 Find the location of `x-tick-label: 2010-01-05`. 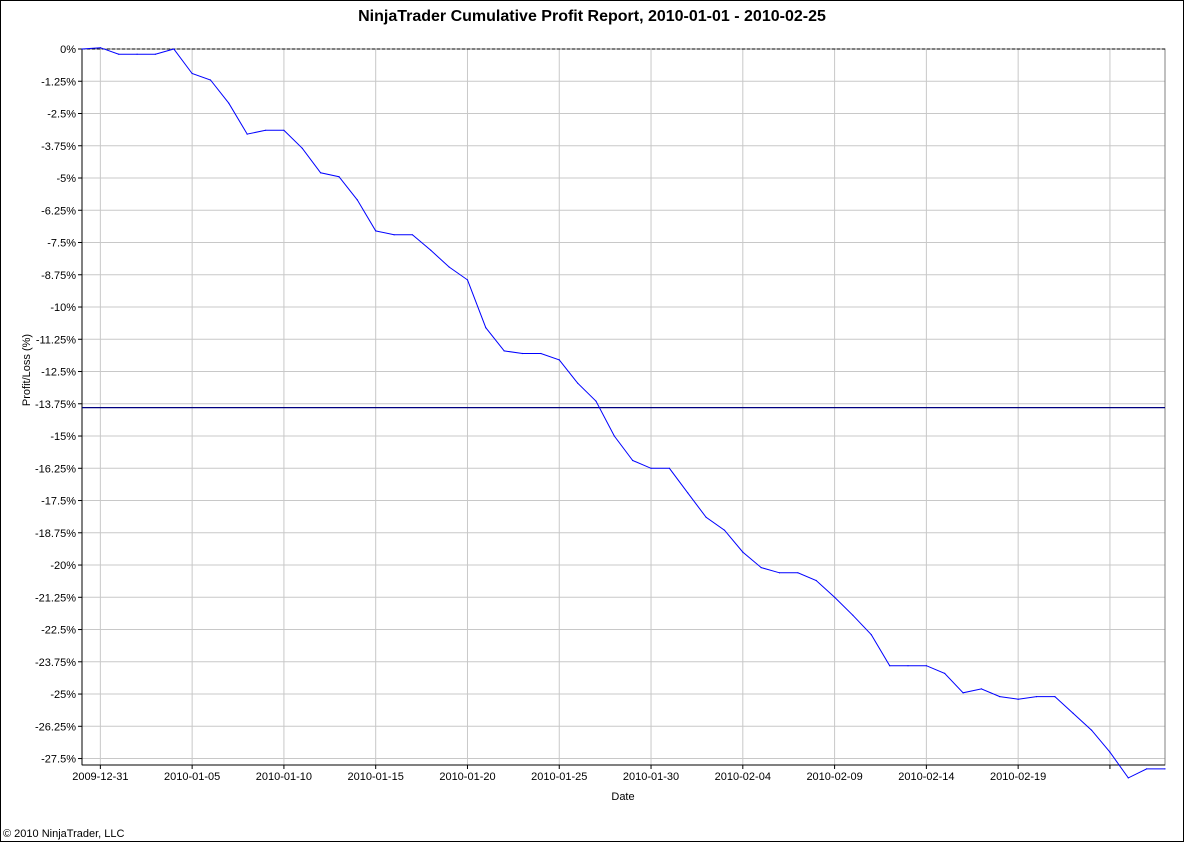

x-tick-label: 2010-01-05 is located at coordinates (192, 777).